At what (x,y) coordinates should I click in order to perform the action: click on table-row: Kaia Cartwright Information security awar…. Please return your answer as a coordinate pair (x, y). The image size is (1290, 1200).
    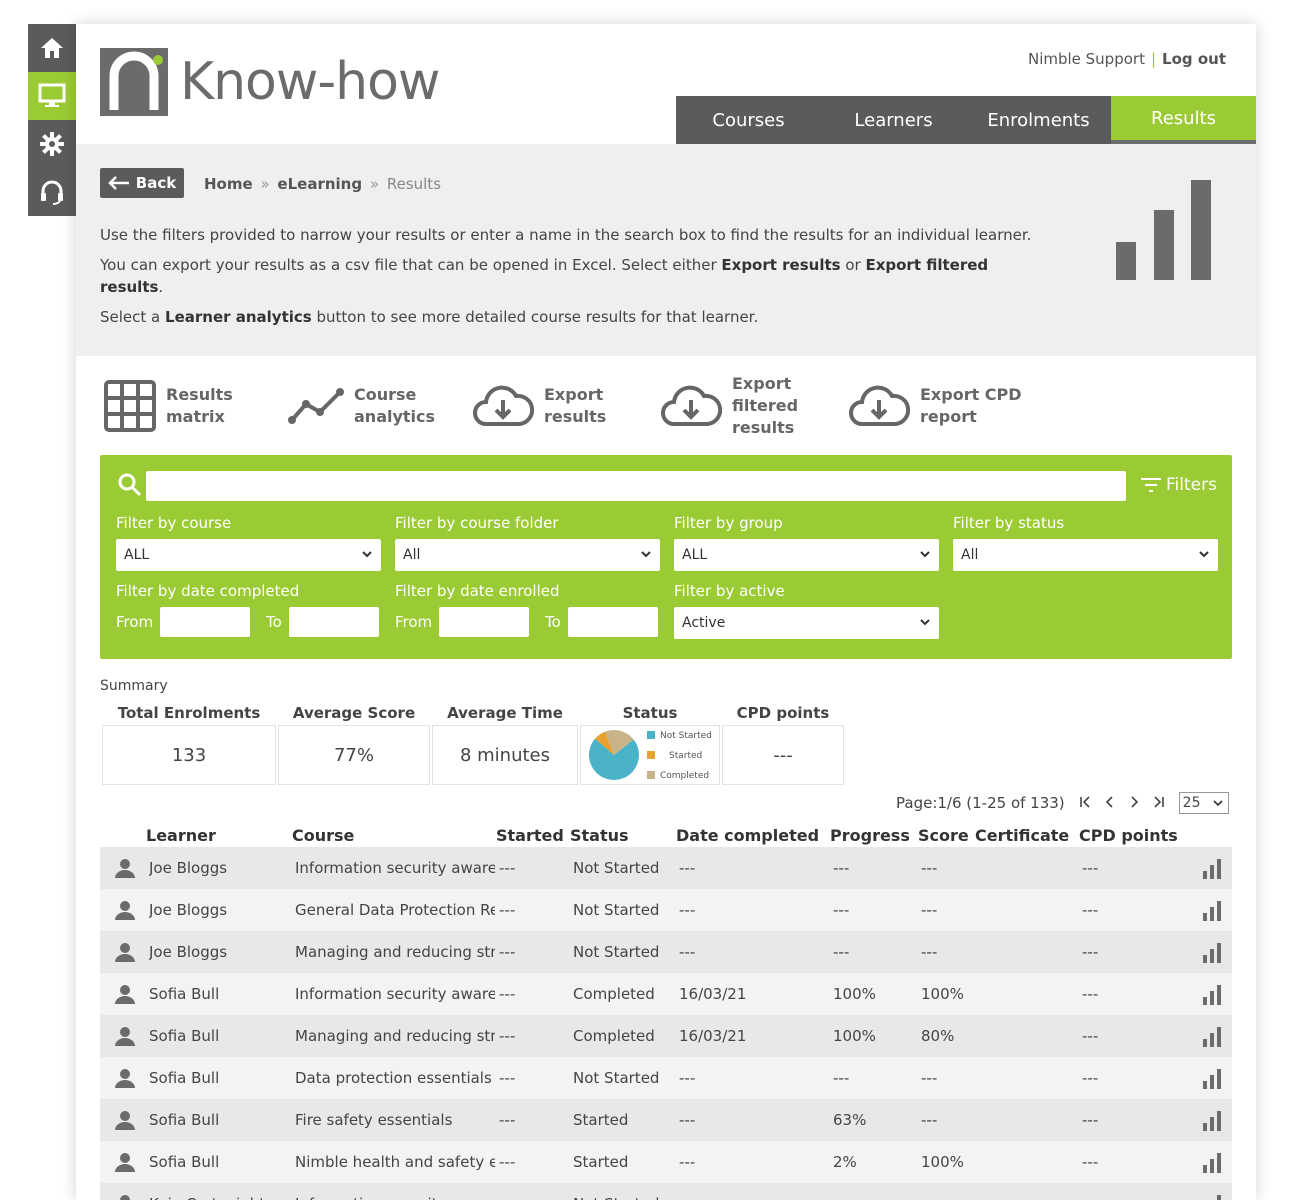
    Looking at the image, I should click on (666, 1191).